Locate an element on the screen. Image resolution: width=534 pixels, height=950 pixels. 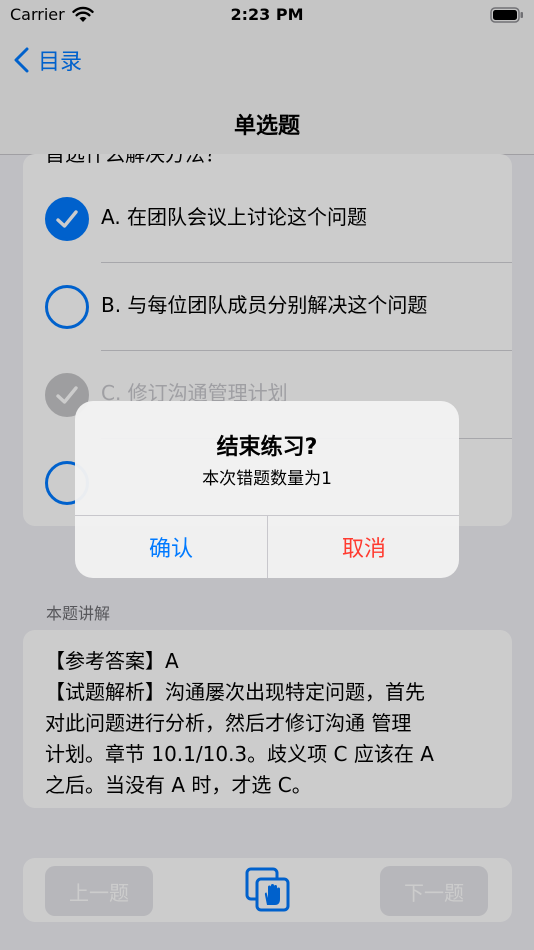
end-practice-alert: 结束练习? 本次错题数量为1 确认 取消 is located at coordinates (267, 489).